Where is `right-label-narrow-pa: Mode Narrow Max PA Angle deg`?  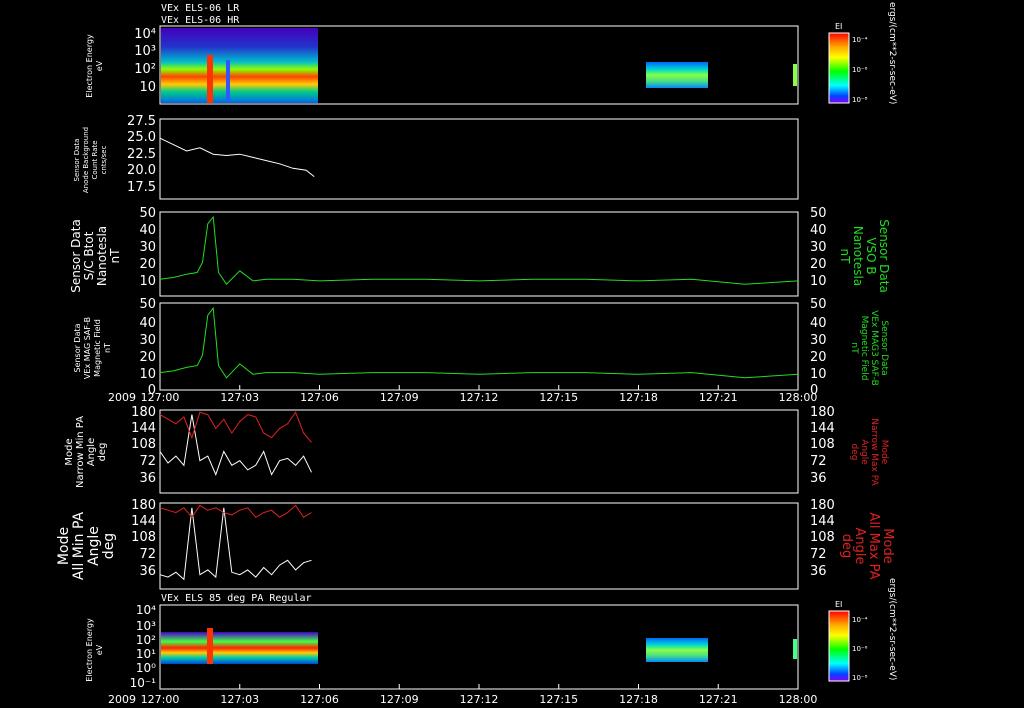 right-label-narrow-pa: Mode Narrow Max PA Angle deg is located at coordinates (869, 452).